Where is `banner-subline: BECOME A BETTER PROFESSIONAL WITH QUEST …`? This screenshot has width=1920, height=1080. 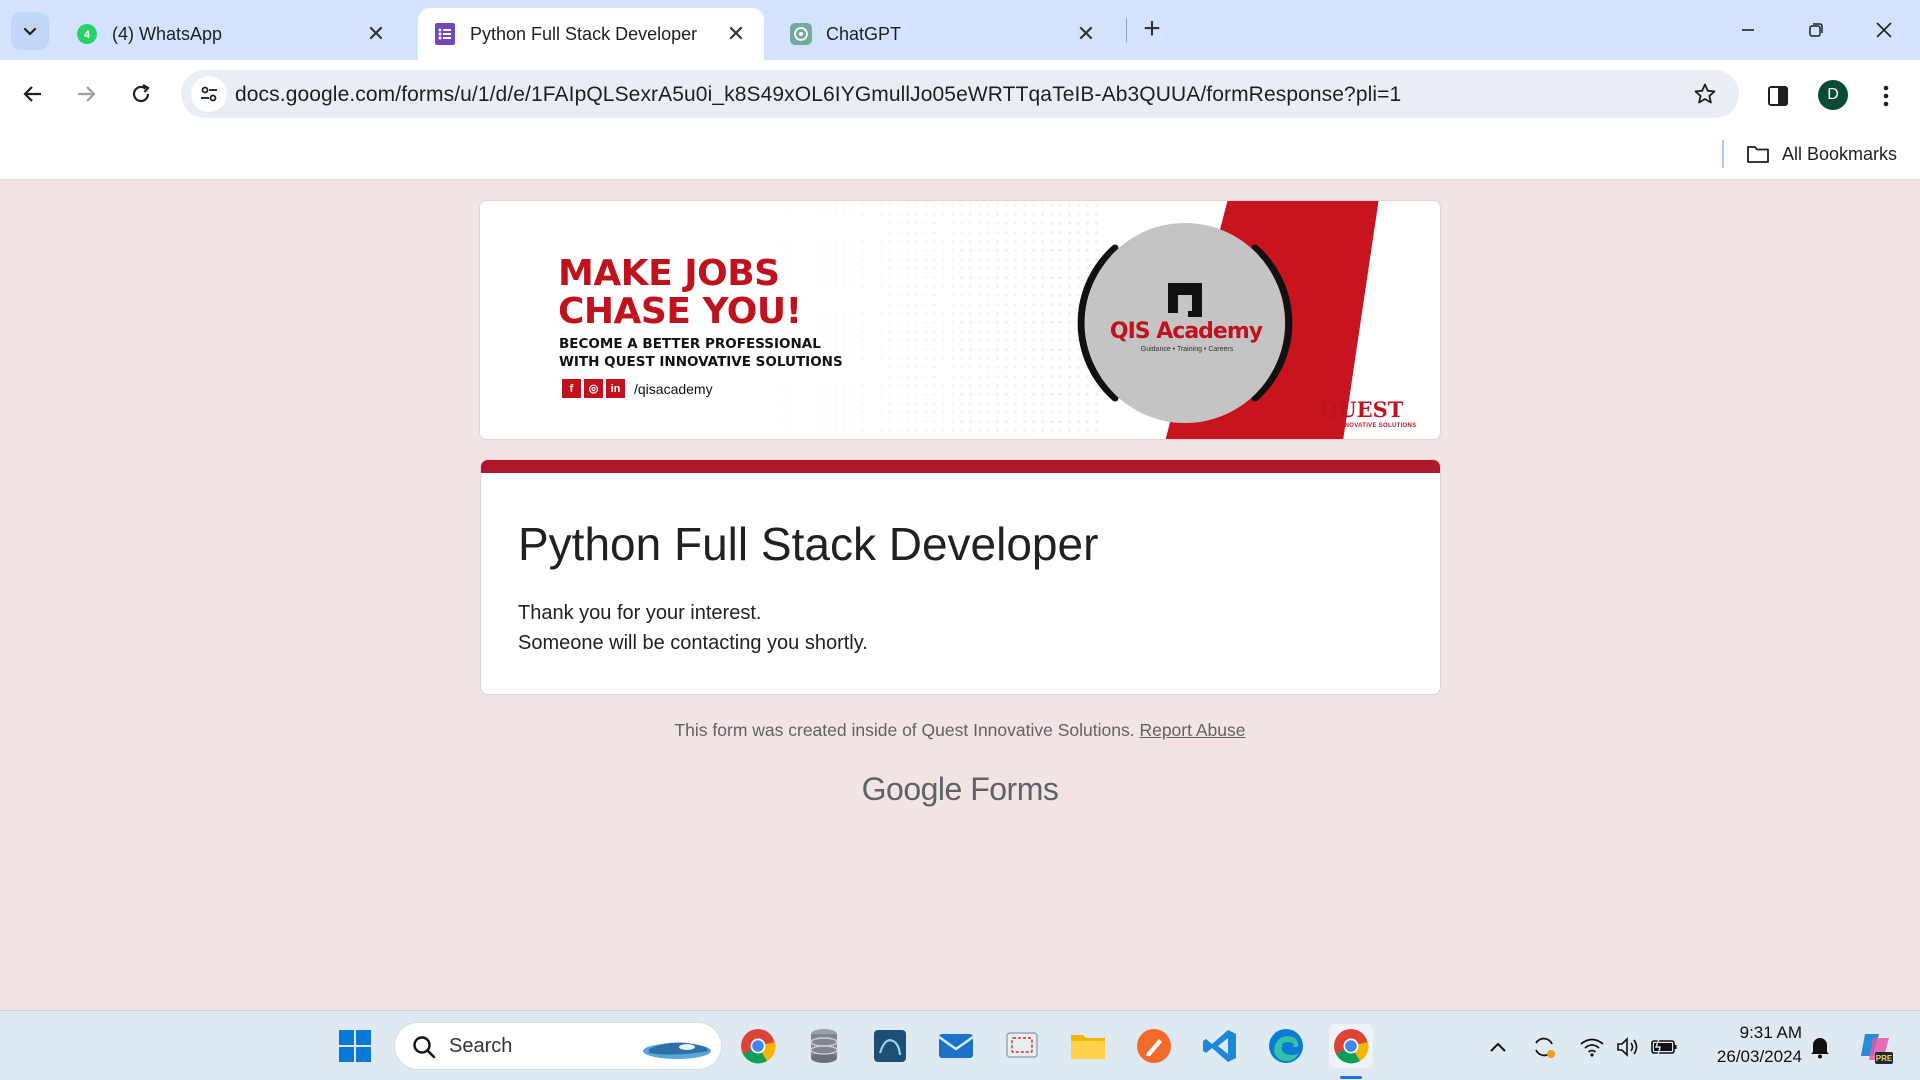 banner-subline: BECOME A BETTER PROFESSIONAL WITH QUEST … is located at coordinates (701, 353).